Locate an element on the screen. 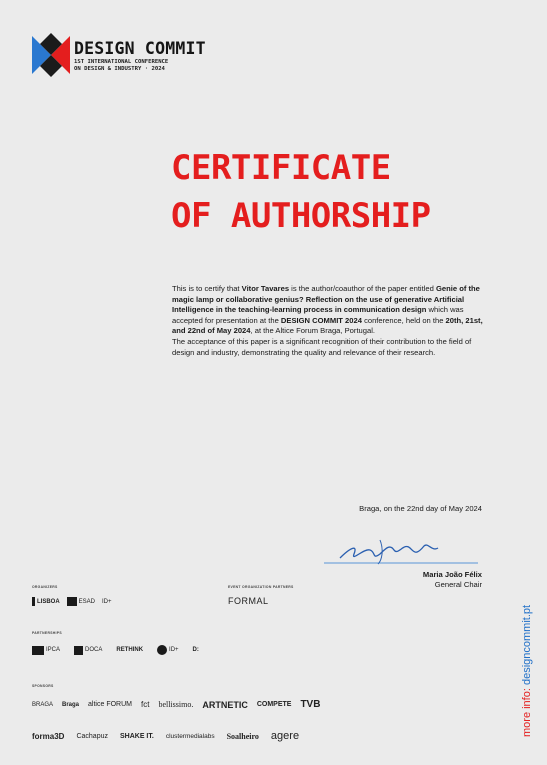 This screenshot has height=765, width=547. sponsor-logo: bellissimo. is located at coordinates (176, 704).